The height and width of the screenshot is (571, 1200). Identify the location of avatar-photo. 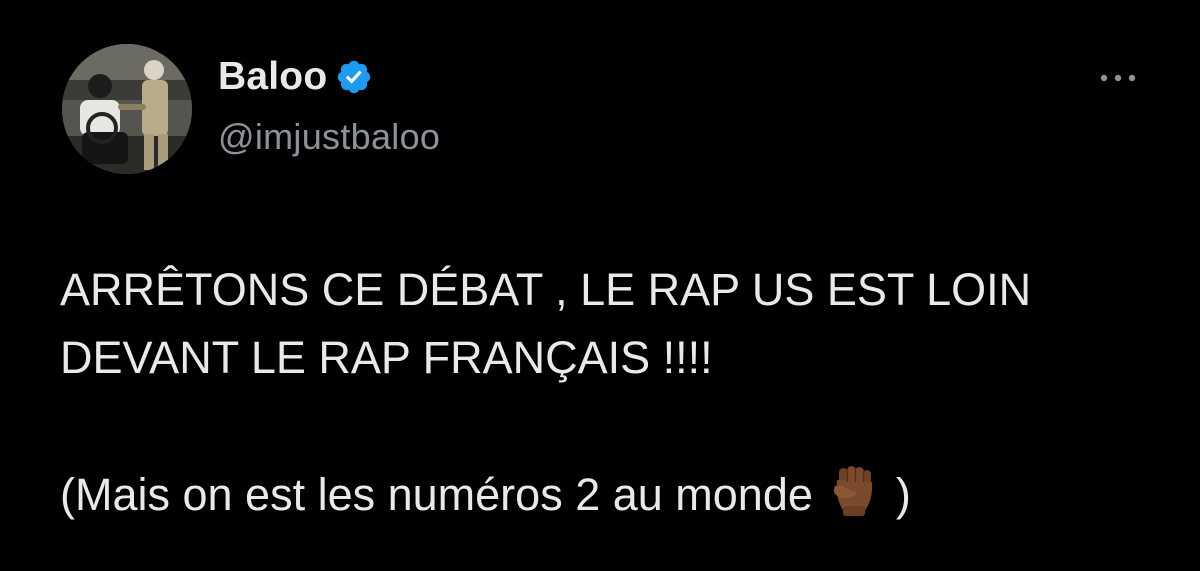
(127, 109).